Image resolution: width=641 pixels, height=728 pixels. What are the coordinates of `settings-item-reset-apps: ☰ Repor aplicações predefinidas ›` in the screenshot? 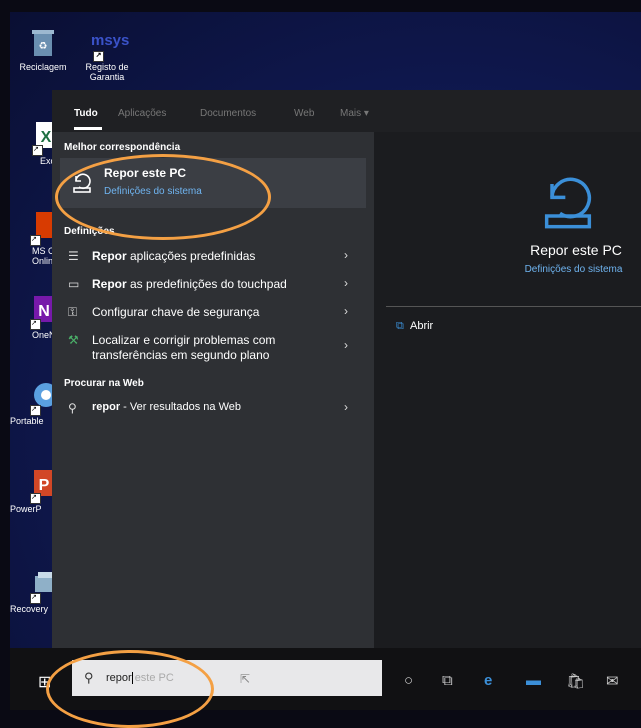 It's located at (213, 256).